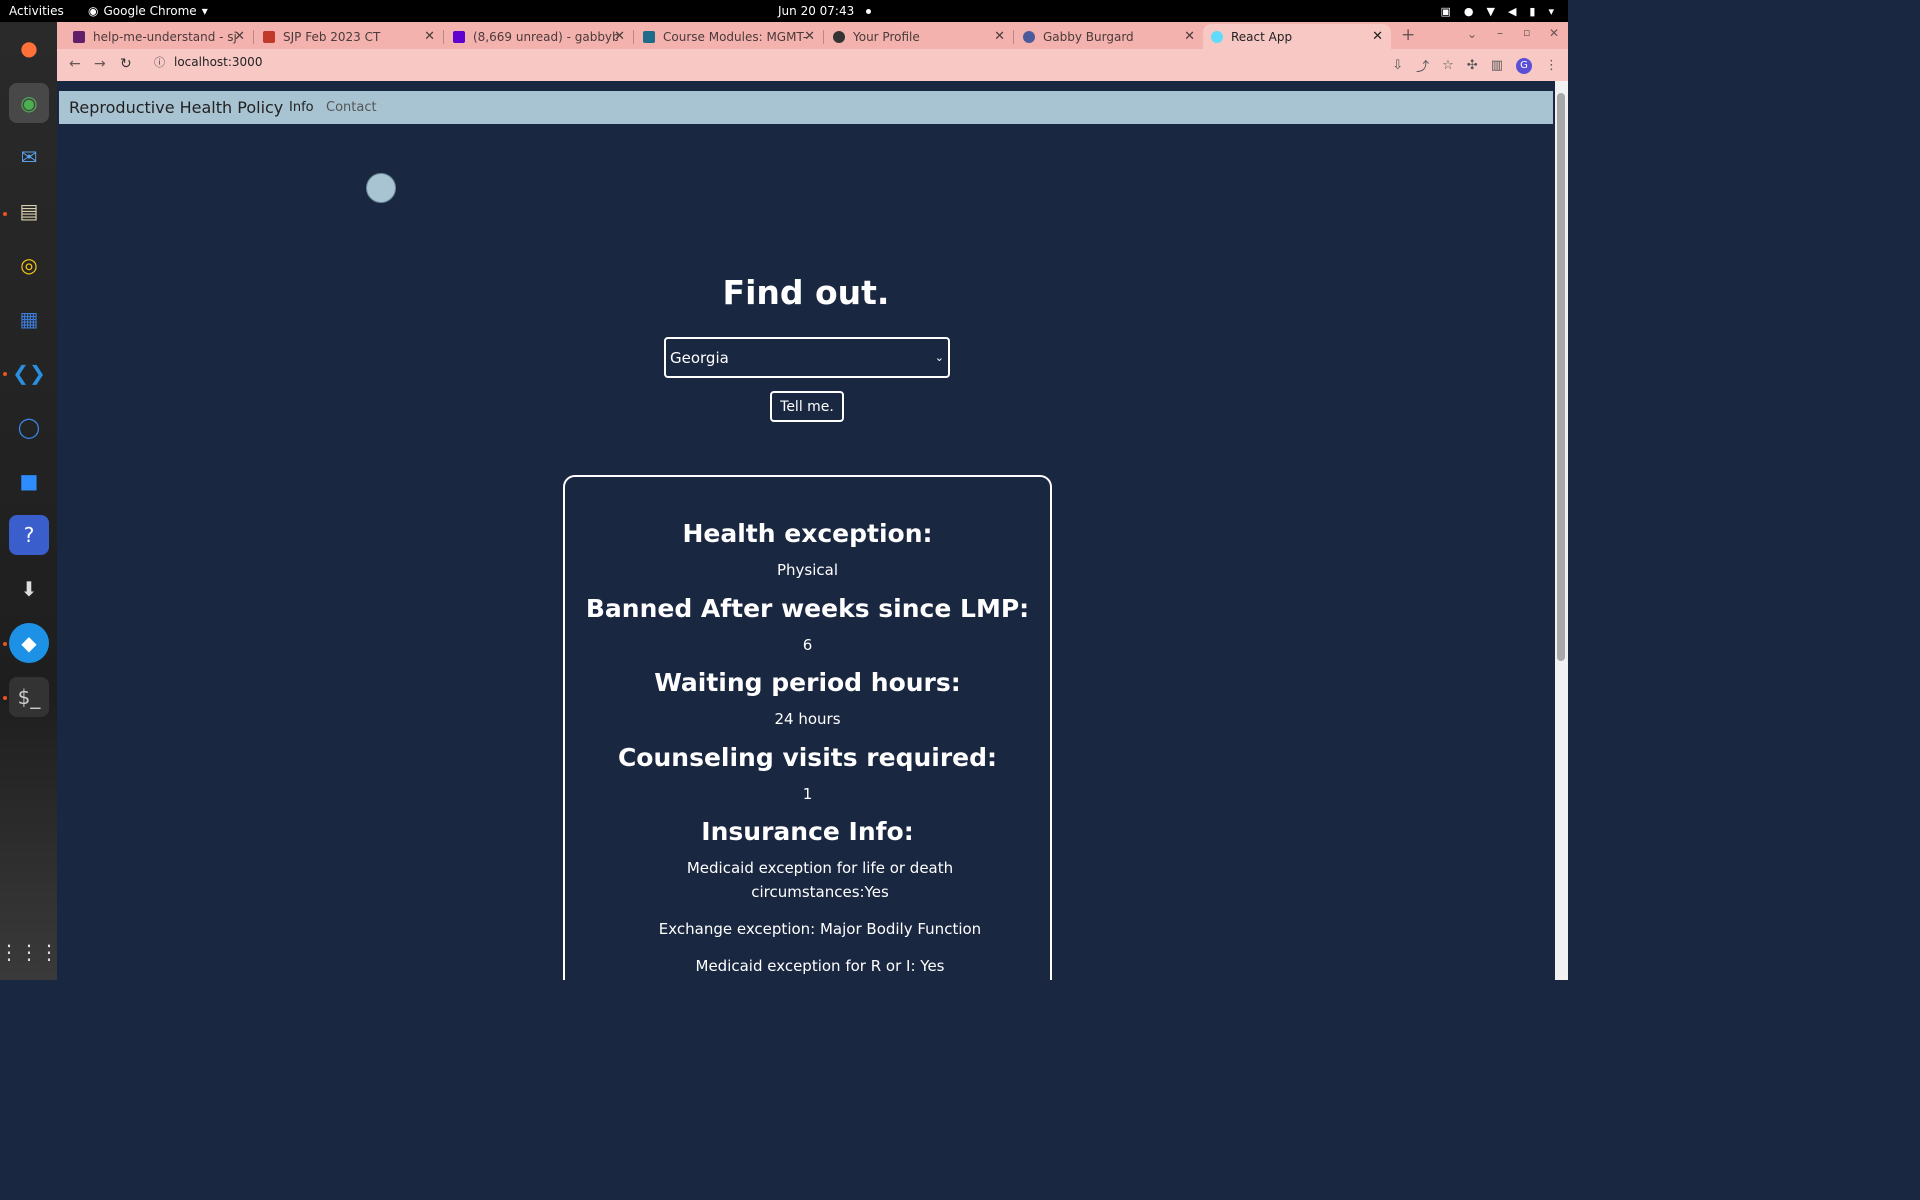 The width and height of the screenshot is (1920, 1200). What do you see at coordinates (807, 533) in the screenshot?
I see `health-exception-heading: Health exception:` at bounding box center [807, 533].